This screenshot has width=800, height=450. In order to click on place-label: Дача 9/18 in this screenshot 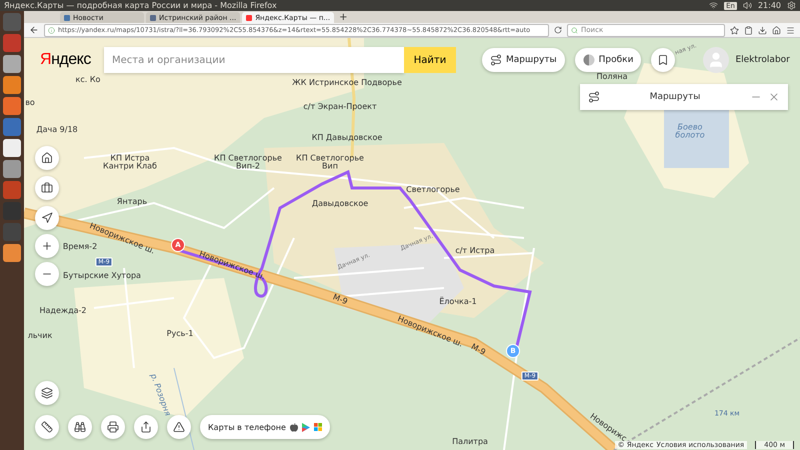, I will do `click(57, 130)`.